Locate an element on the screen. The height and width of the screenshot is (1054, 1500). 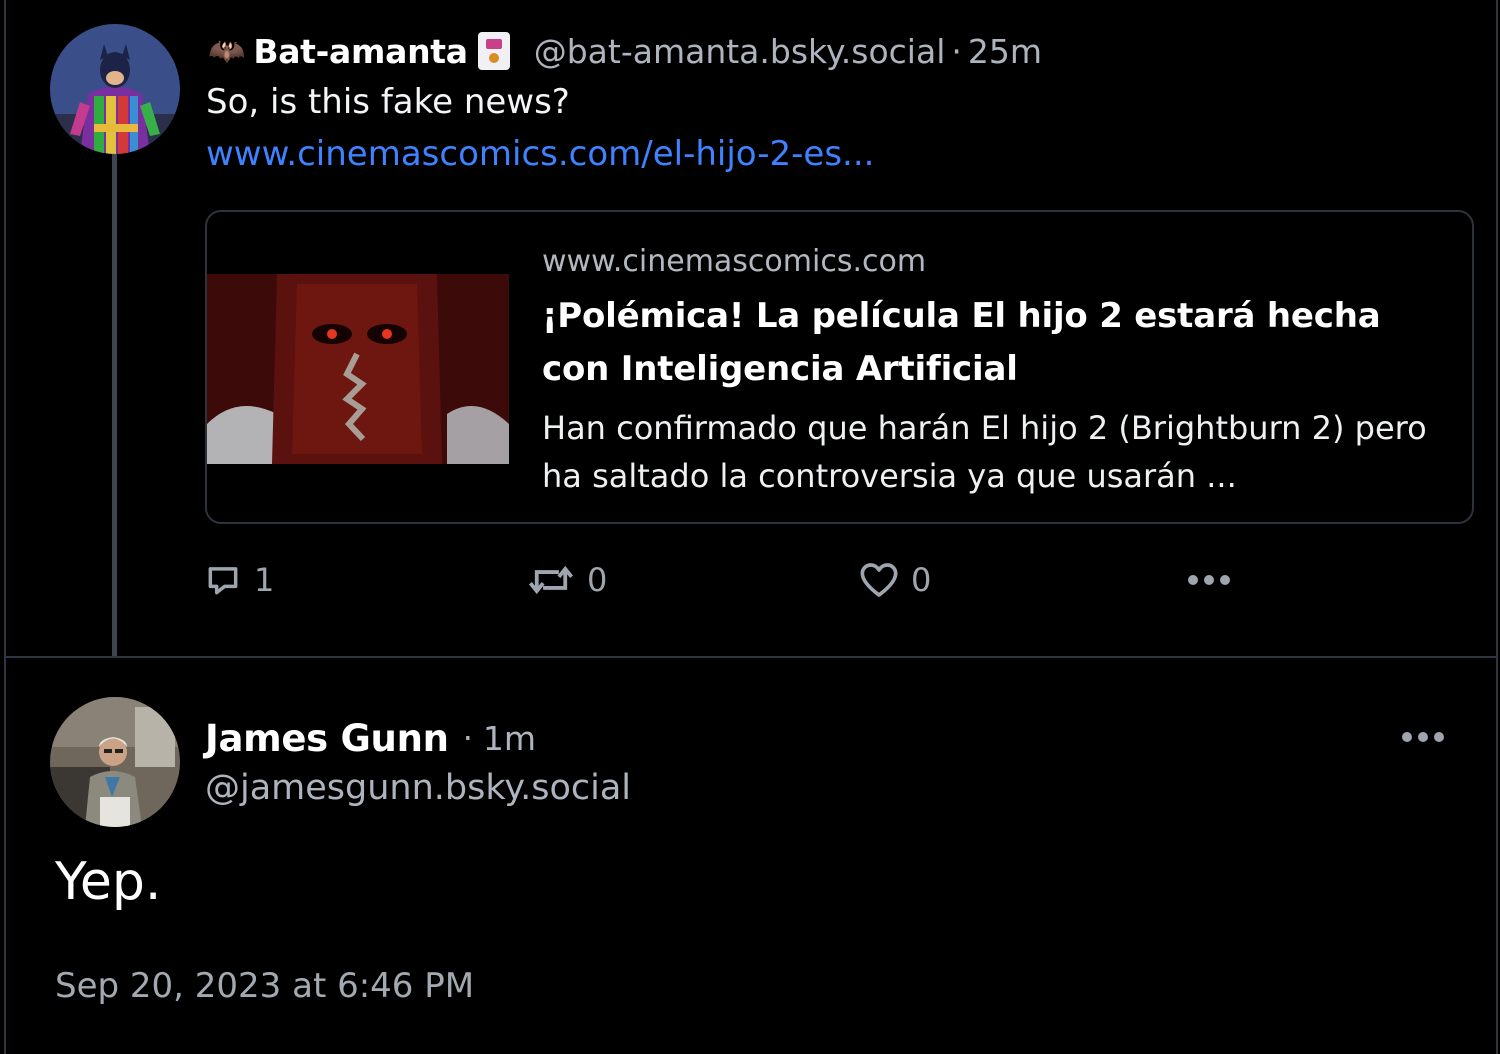
author-display-name: James Gunn is located at coordinates (327, 738).